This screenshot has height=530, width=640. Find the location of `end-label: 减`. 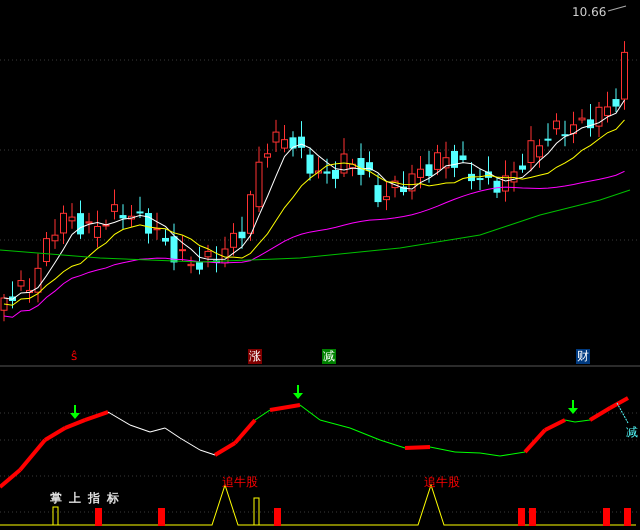

end-label: 减 is located at coordinates (632, 432).